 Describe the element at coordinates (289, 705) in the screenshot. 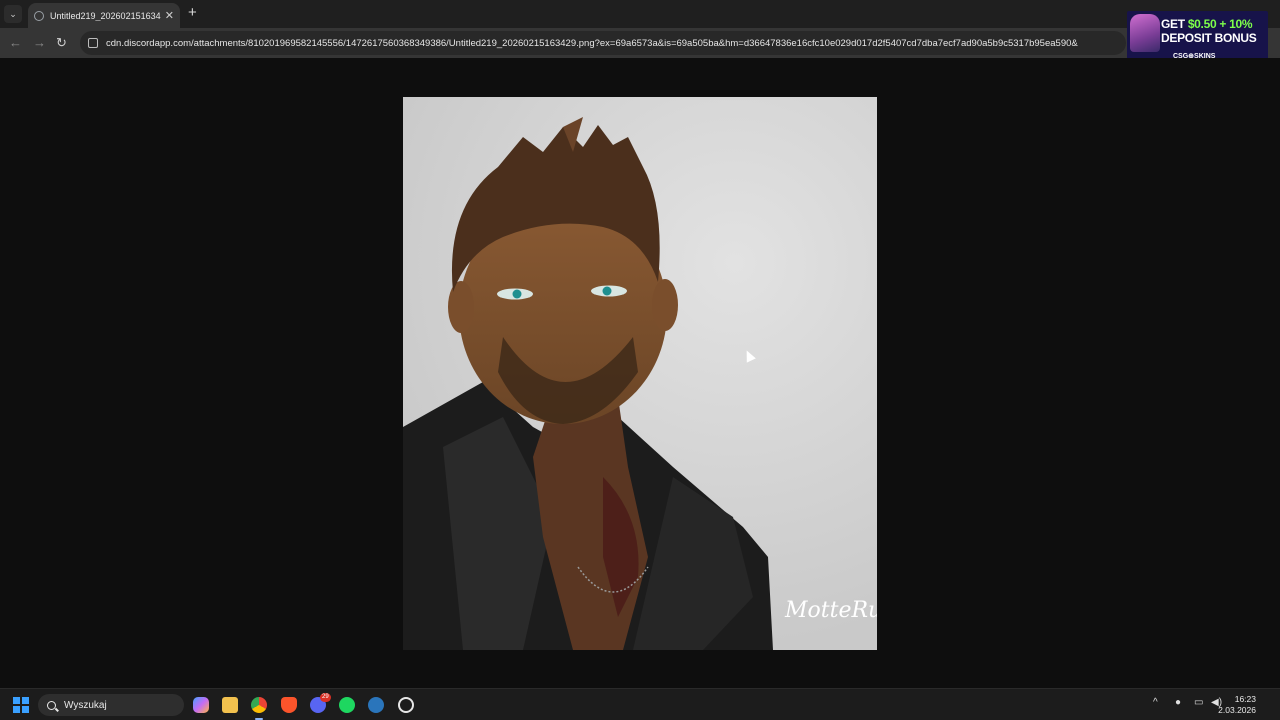

I see `brave-icon` at that location.